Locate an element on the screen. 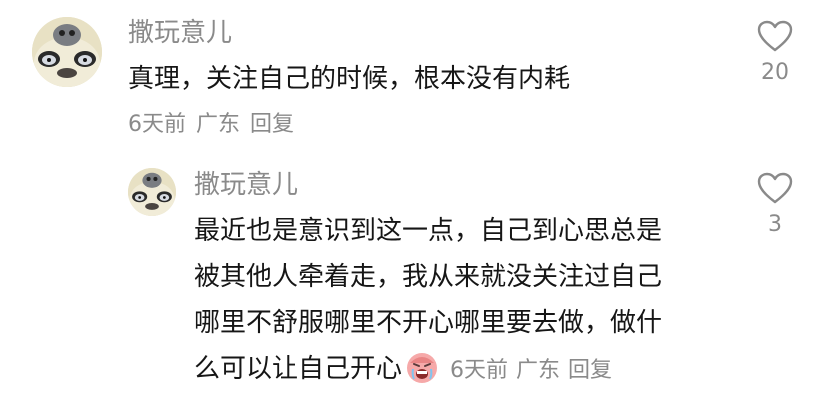  reply-meta: 6天前 广东 回复 is located at coordinates (535, 370).